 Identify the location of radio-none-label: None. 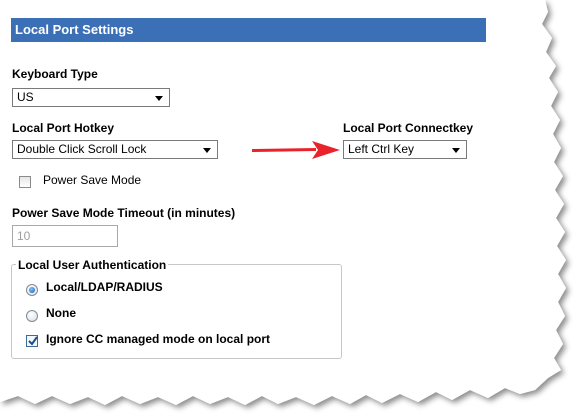
(61, 313).